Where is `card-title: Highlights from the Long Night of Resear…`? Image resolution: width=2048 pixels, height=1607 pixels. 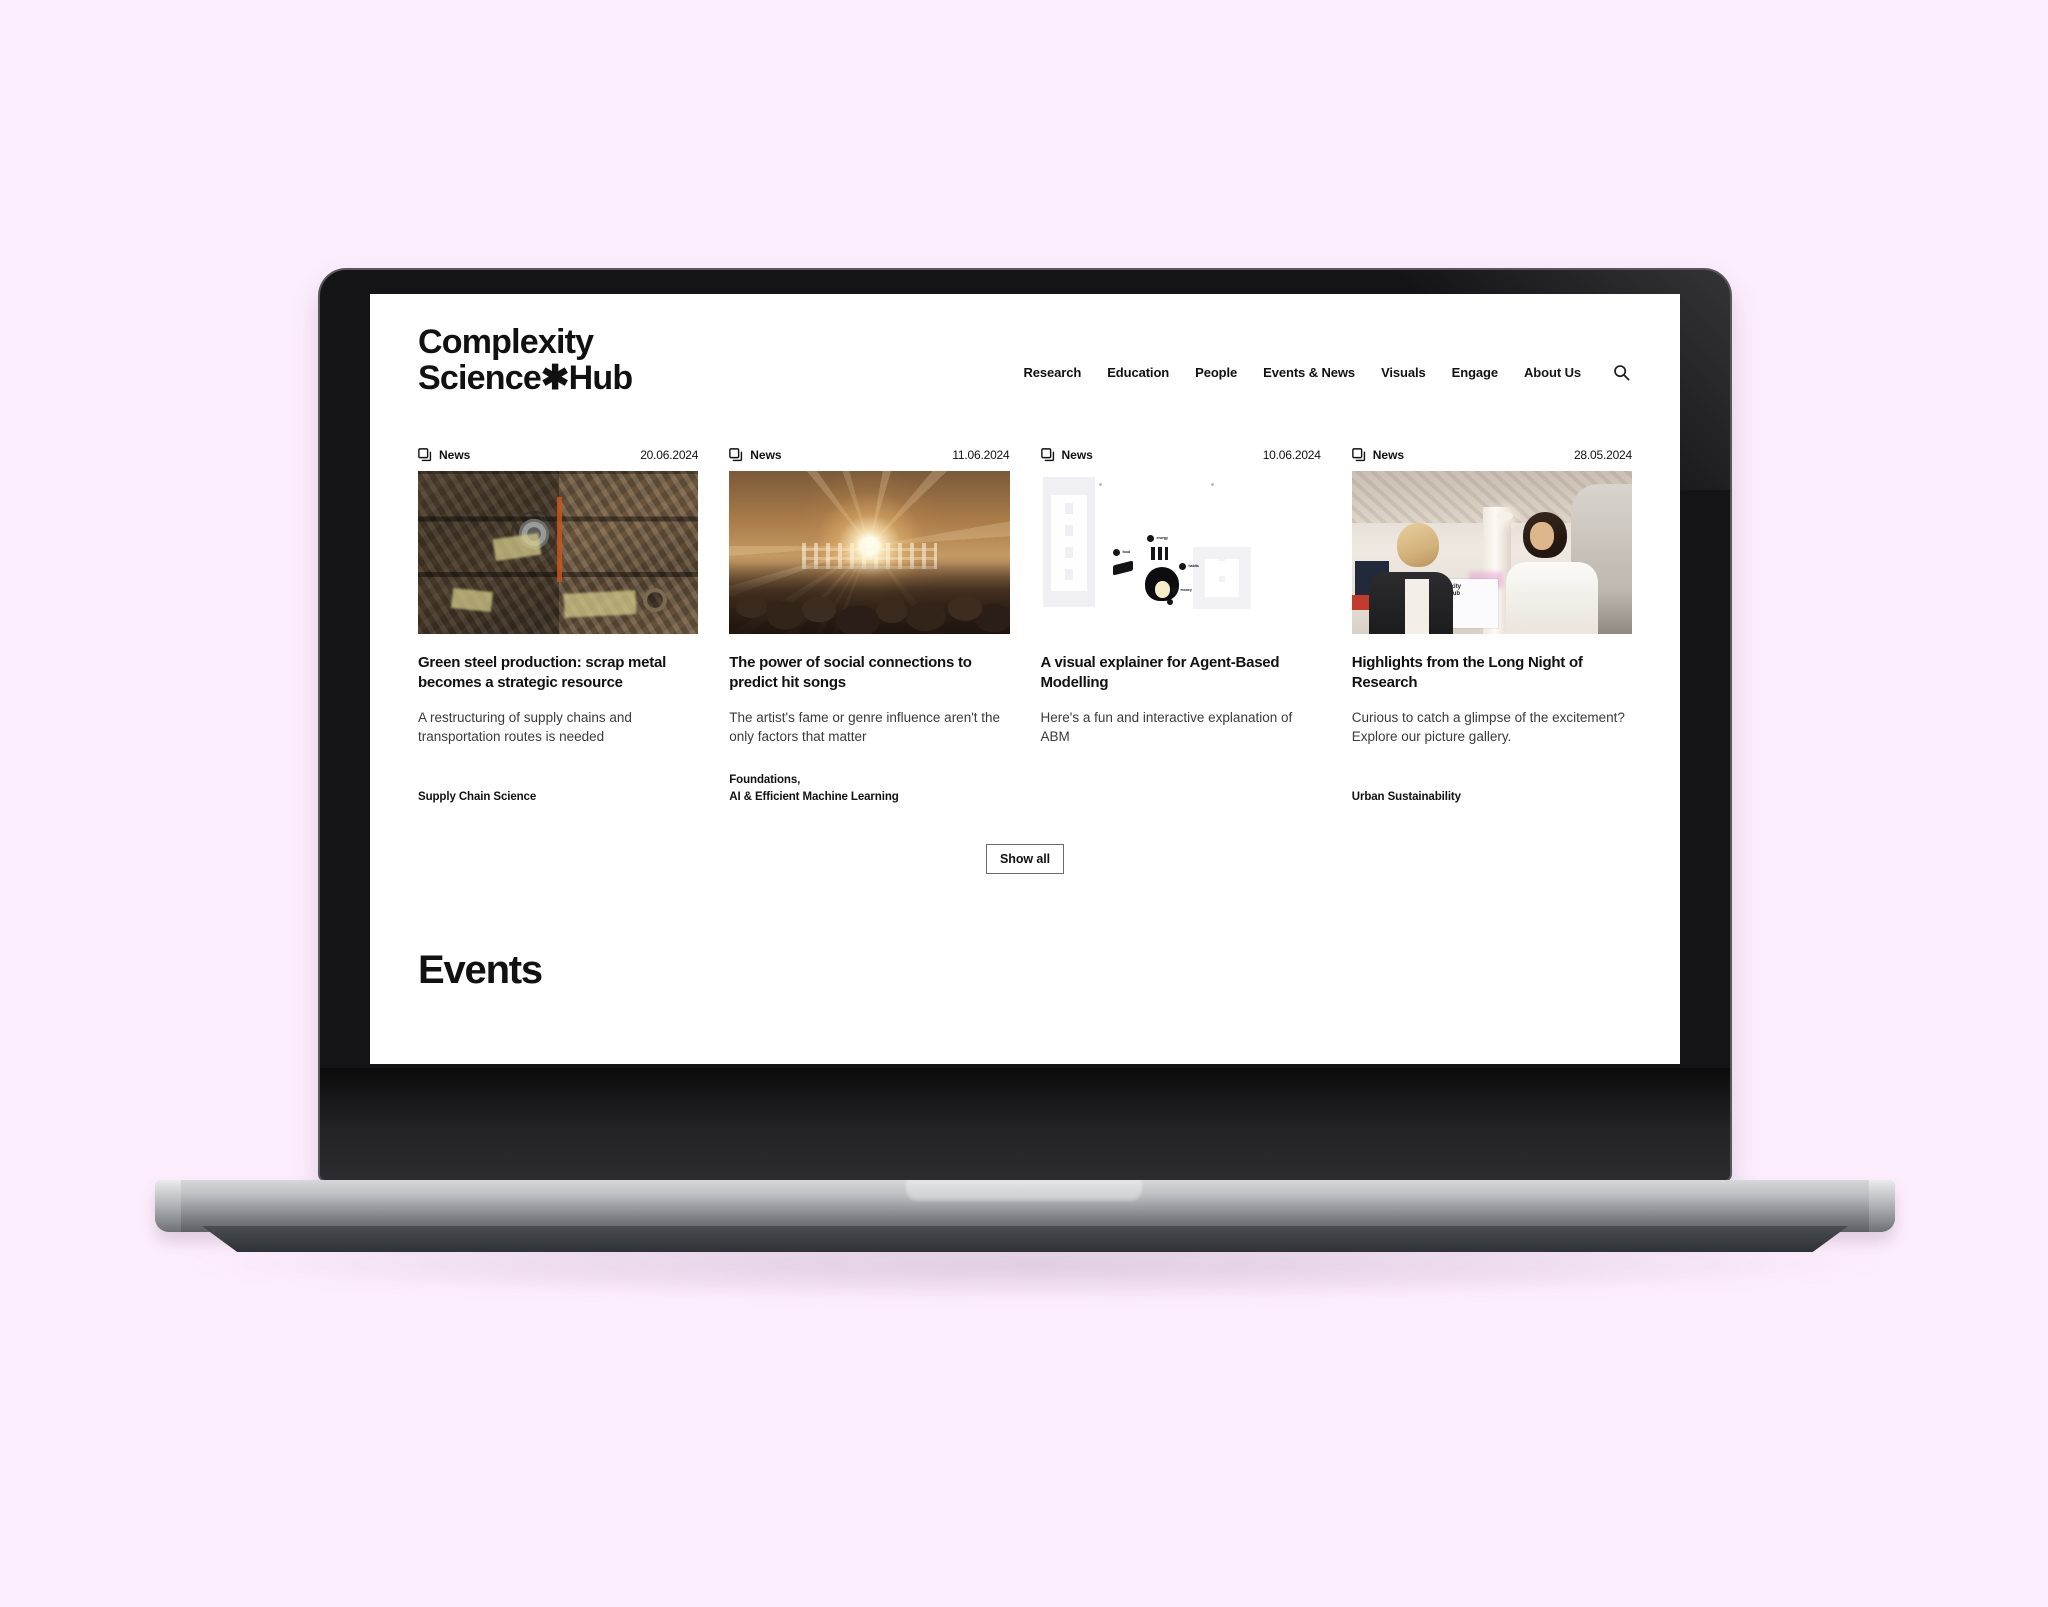
card-title: Highlights from the Long Night of Resear… is located at coordinates (1492, 672).